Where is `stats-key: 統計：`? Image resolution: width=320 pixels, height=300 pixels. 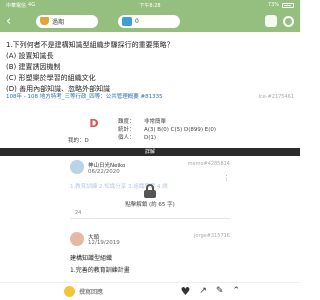 stats-key: 統計： is located at coordinates (126, 130).